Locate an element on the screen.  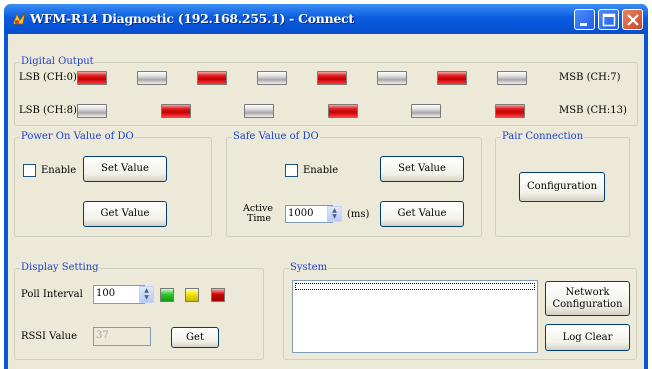
rssi-red-indicator is located at coordinates (218, 295).